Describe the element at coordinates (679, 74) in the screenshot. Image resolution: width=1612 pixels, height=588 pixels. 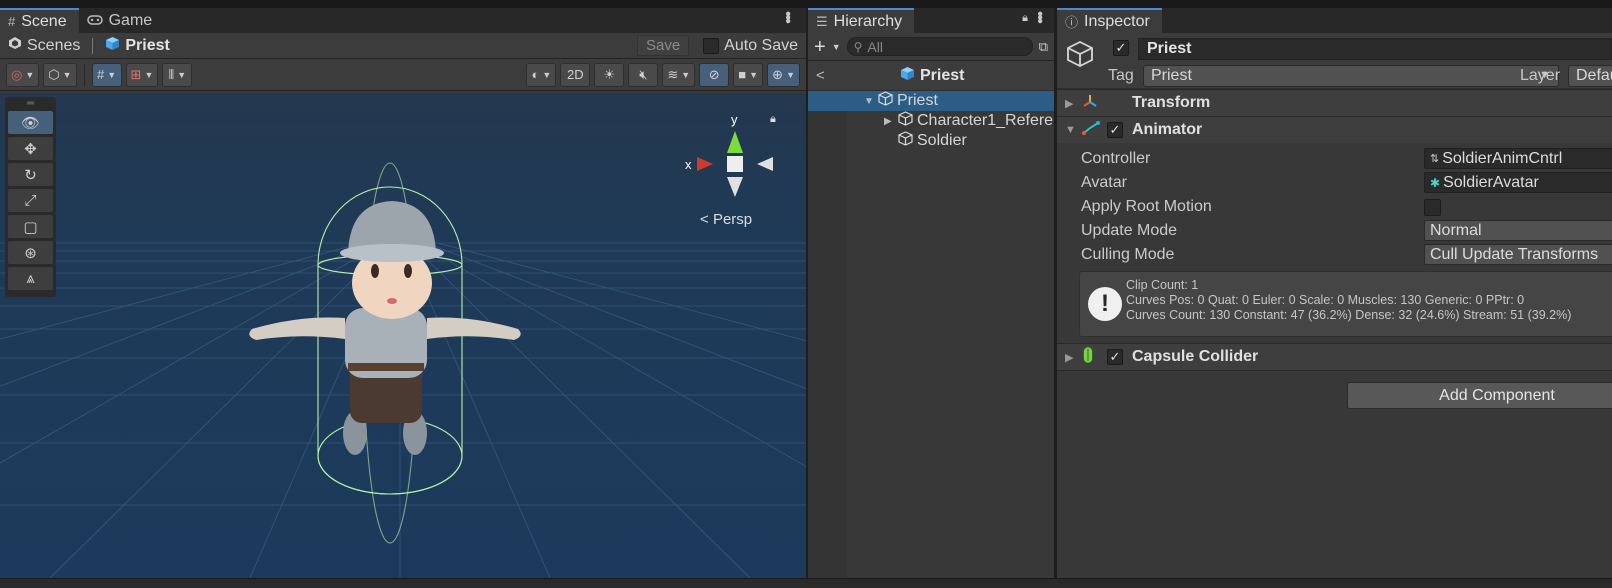
I see `effects-dropdown: ≋ ▼` at that location.